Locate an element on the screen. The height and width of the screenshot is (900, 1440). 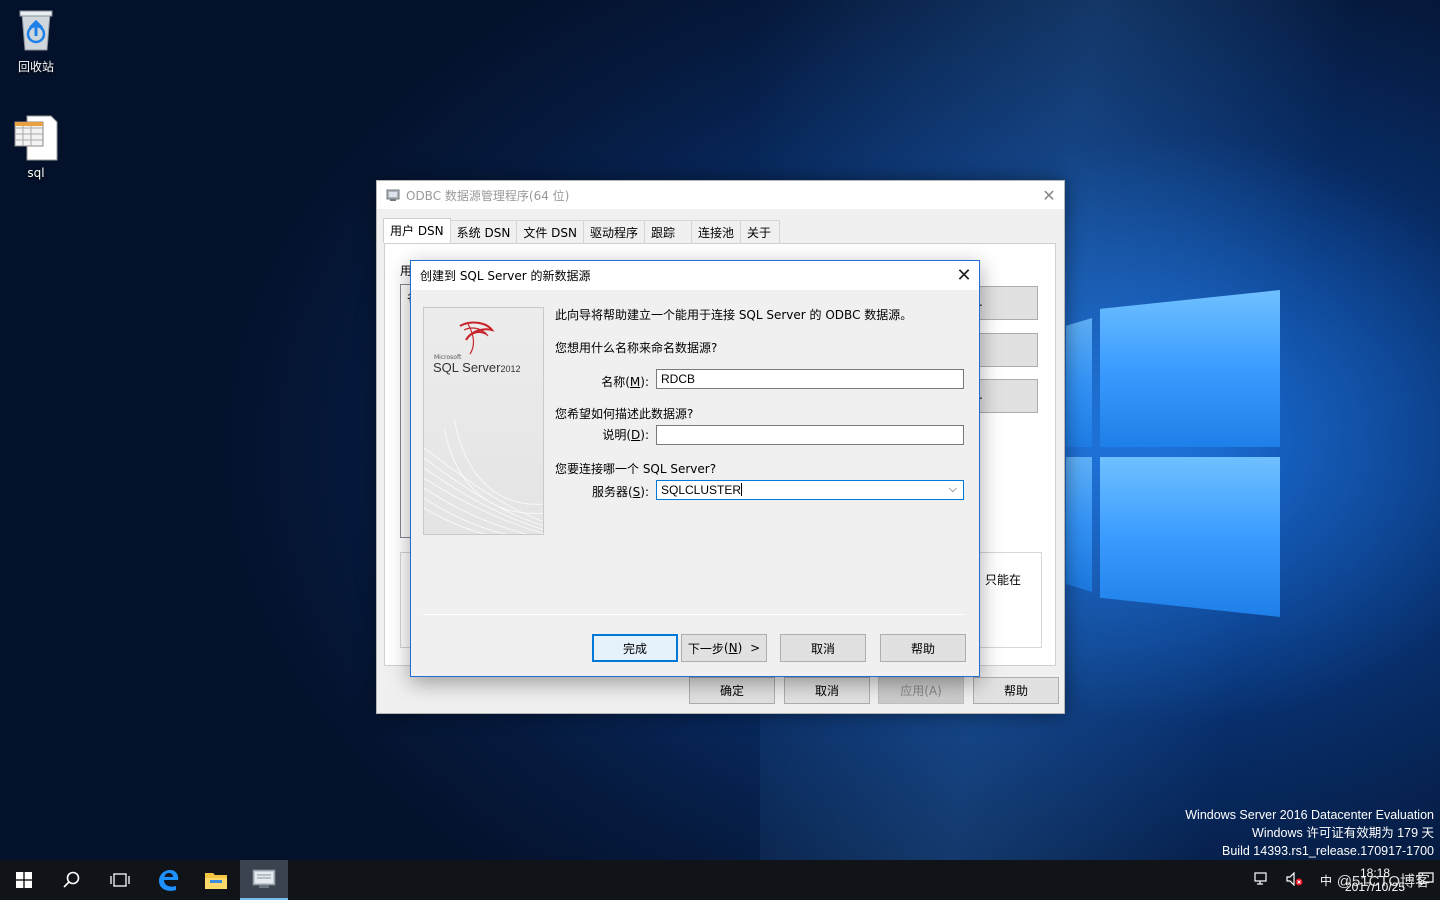
chevron-down-icon: ⌵ is located at coordinates (953, 489).